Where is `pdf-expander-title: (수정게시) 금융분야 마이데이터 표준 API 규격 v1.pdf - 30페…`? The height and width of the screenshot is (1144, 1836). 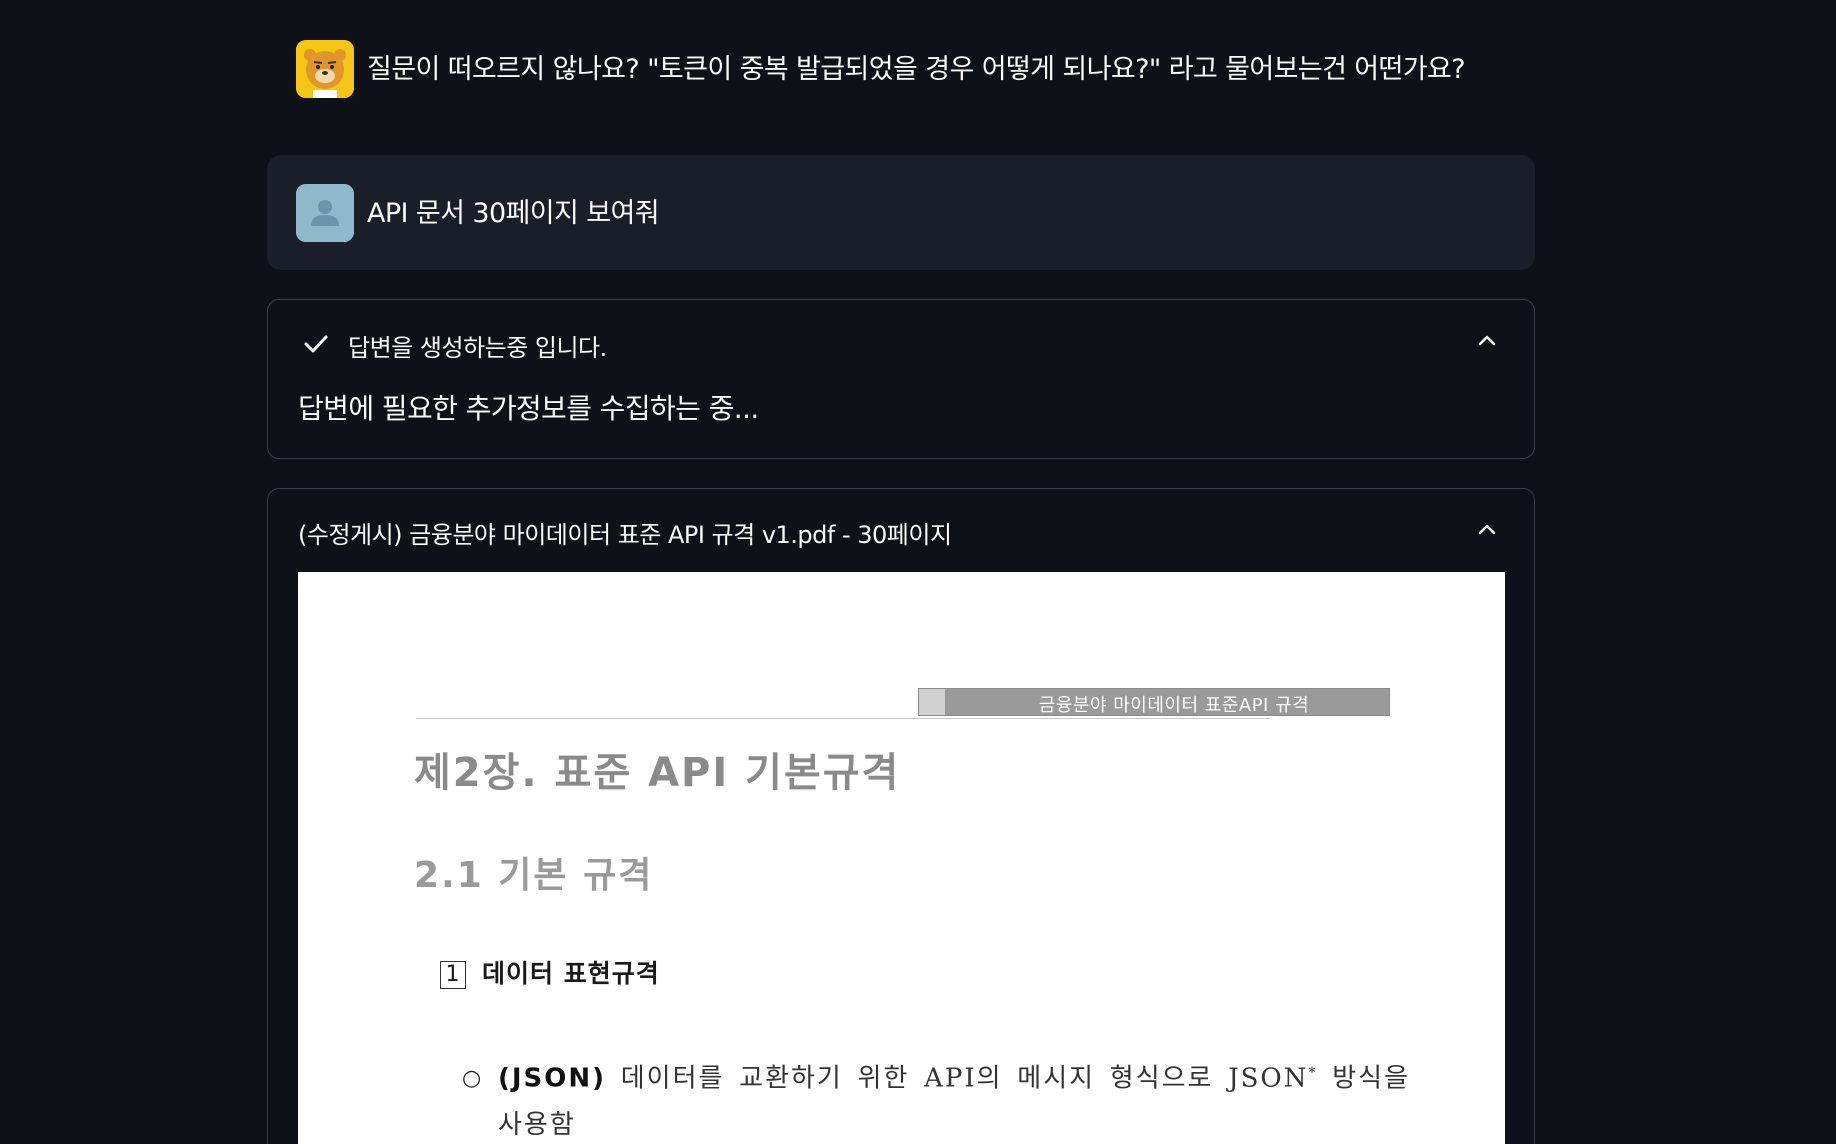
pdf-expander-title: (수정게시) 금융분야 마이데이터 표준 API 규격 v1.pdf - 30페… is located at coordinates (625, 535).